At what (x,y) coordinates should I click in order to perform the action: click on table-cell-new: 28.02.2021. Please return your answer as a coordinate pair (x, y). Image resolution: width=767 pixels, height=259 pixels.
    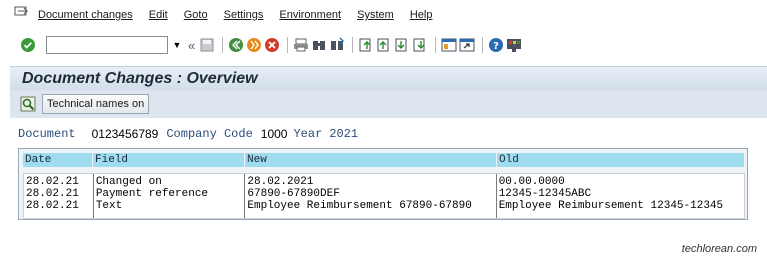
    Looking at the image, I should click on (371, 182).